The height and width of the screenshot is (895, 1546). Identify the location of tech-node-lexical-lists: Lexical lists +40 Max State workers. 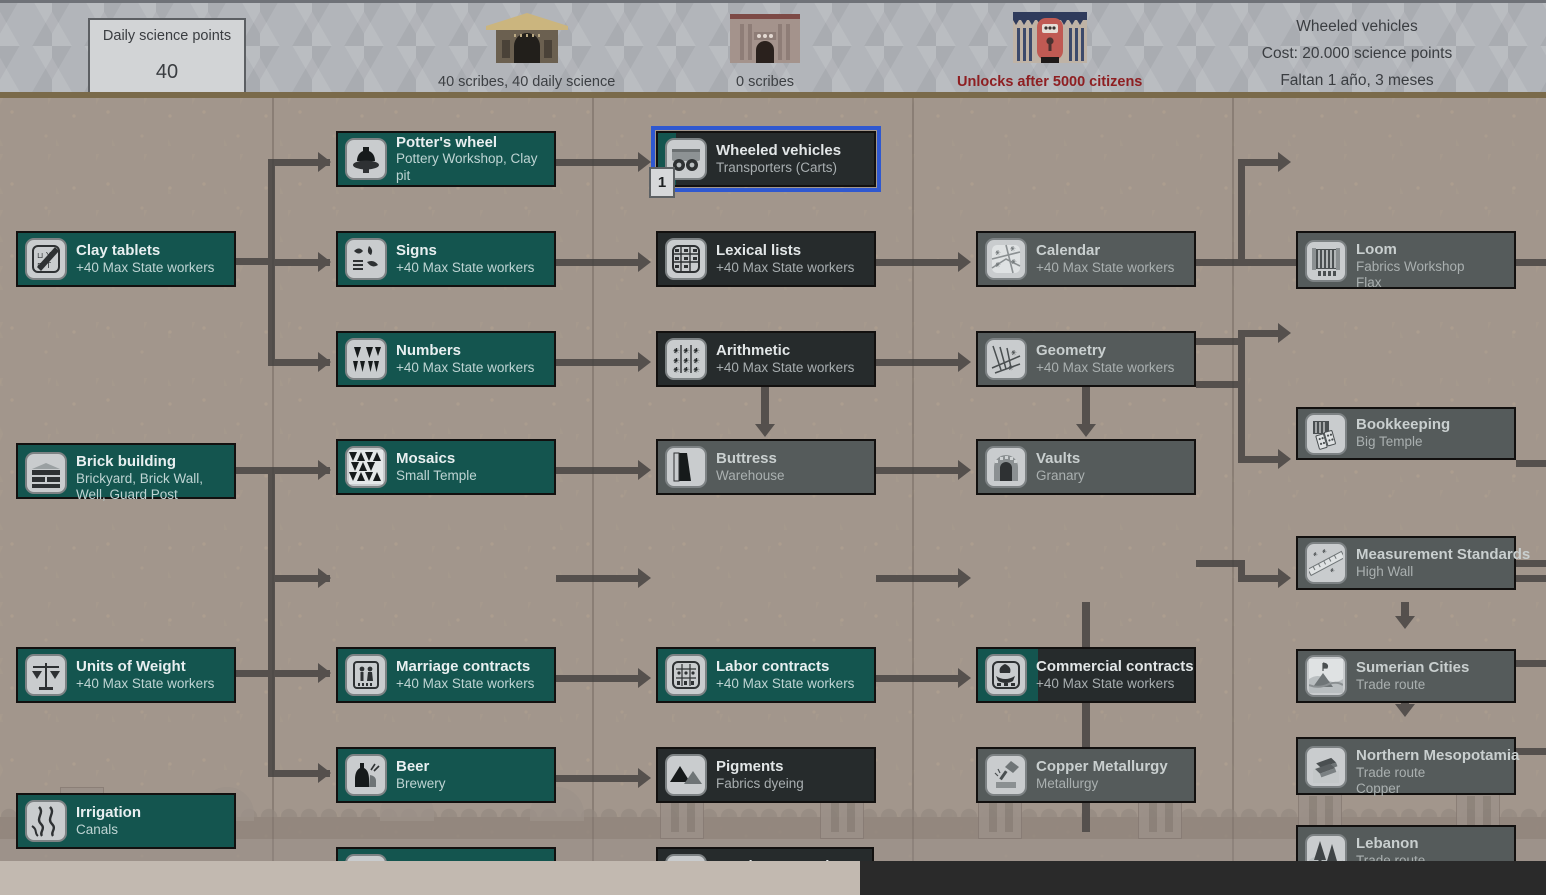
(766, 259).